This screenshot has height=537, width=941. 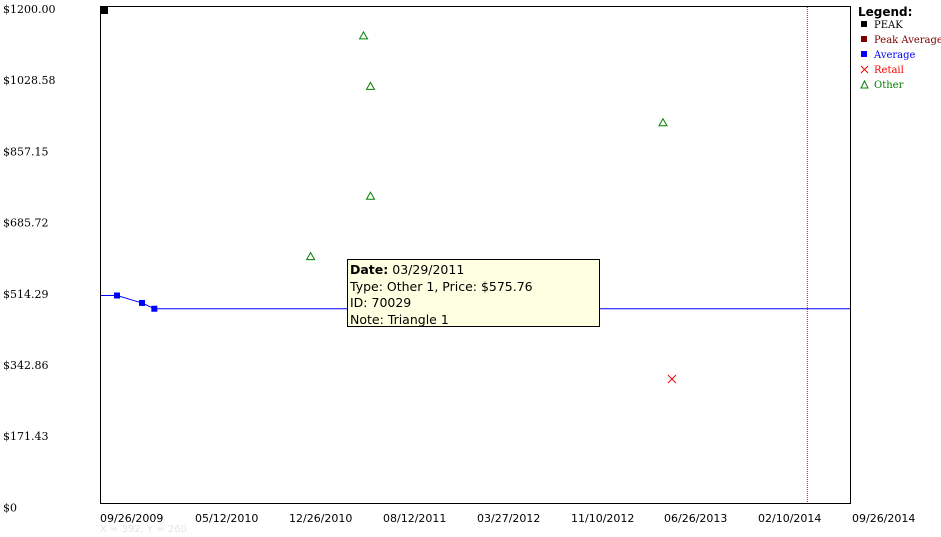 I want to click on tooltip-note: Note: Triangle 1, so click(x=399, y=319).